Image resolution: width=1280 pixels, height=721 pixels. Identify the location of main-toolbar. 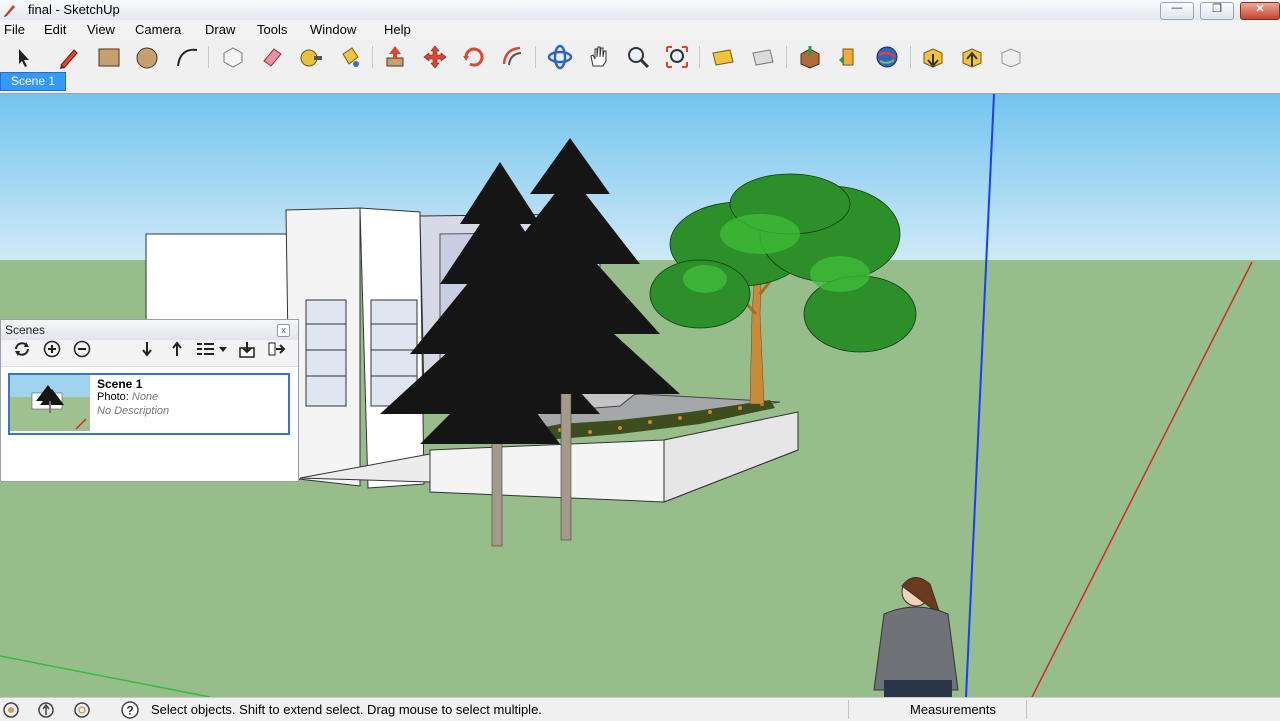
(640, 56).